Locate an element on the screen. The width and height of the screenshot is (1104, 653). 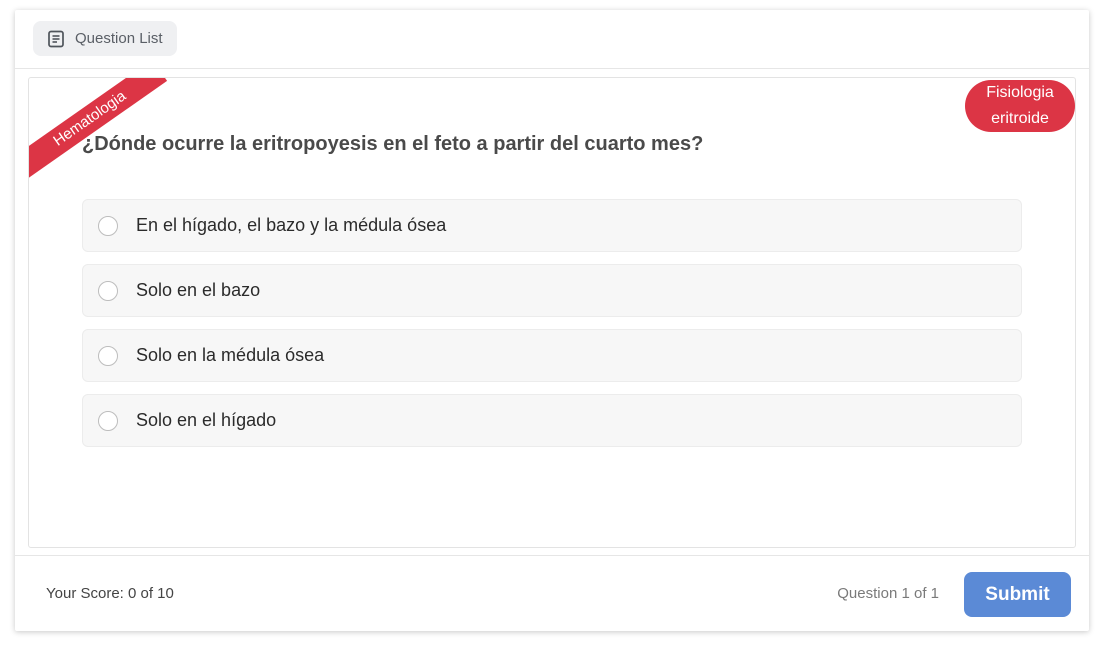
answer-option: En el hígado, el bazo y la médula ósea is located at coordinates (552, 225).